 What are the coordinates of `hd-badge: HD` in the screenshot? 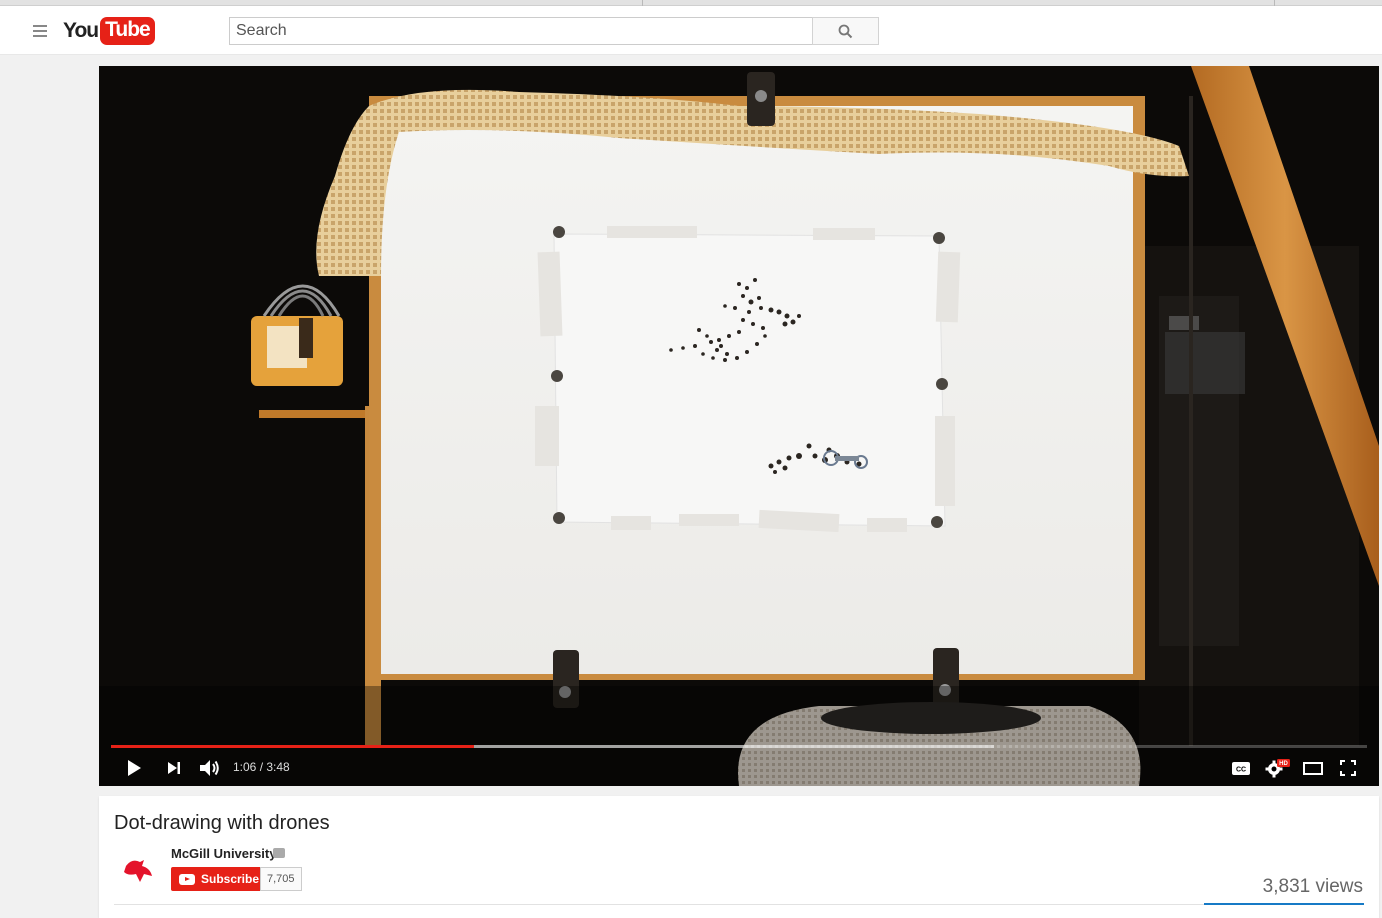 It's located at (1283, 764).